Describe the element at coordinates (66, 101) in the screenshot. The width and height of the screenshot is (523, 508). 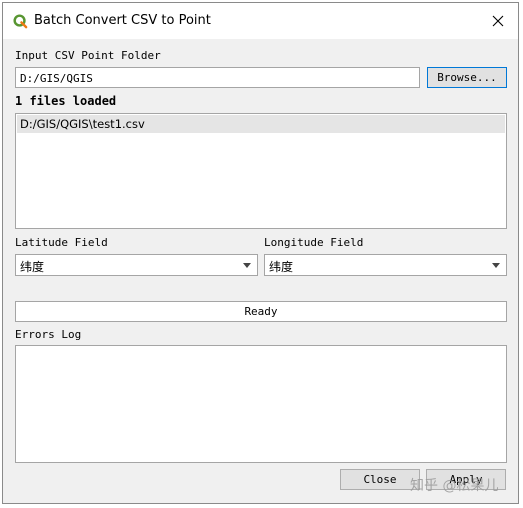
I see `files-loaded-status: 1 files loaded` at that location.